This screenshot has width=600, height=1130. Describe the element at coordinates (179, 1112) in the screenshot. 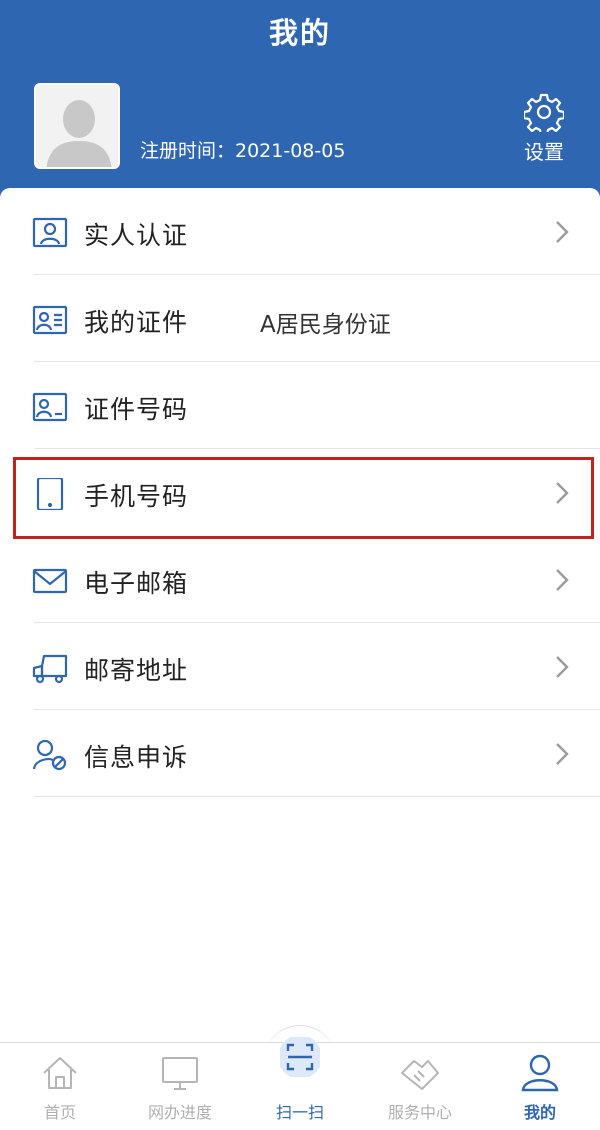

I see `tab-label: 网办进度` at that location.